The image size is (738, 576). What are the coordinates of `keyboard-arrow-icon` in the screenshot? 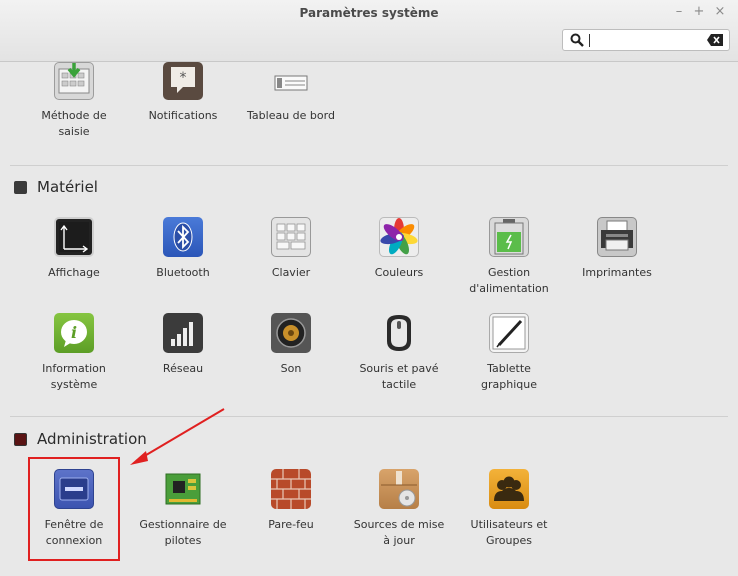 It's located at (74, 81).